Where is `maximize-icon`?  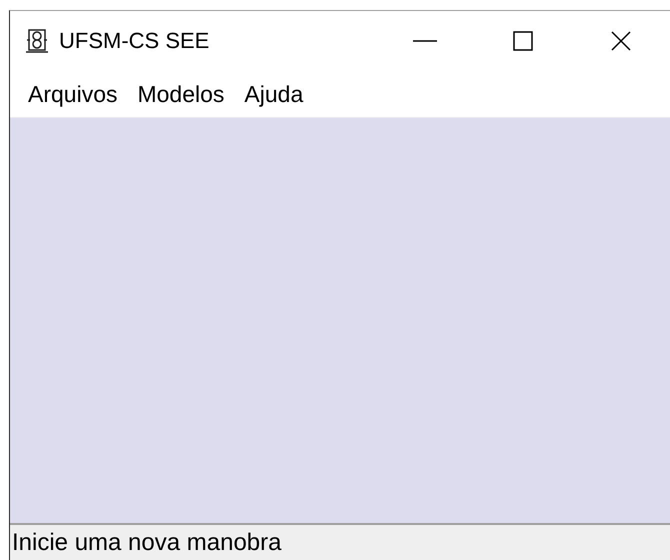 maximize-icon is located at coordinates (523, 41).